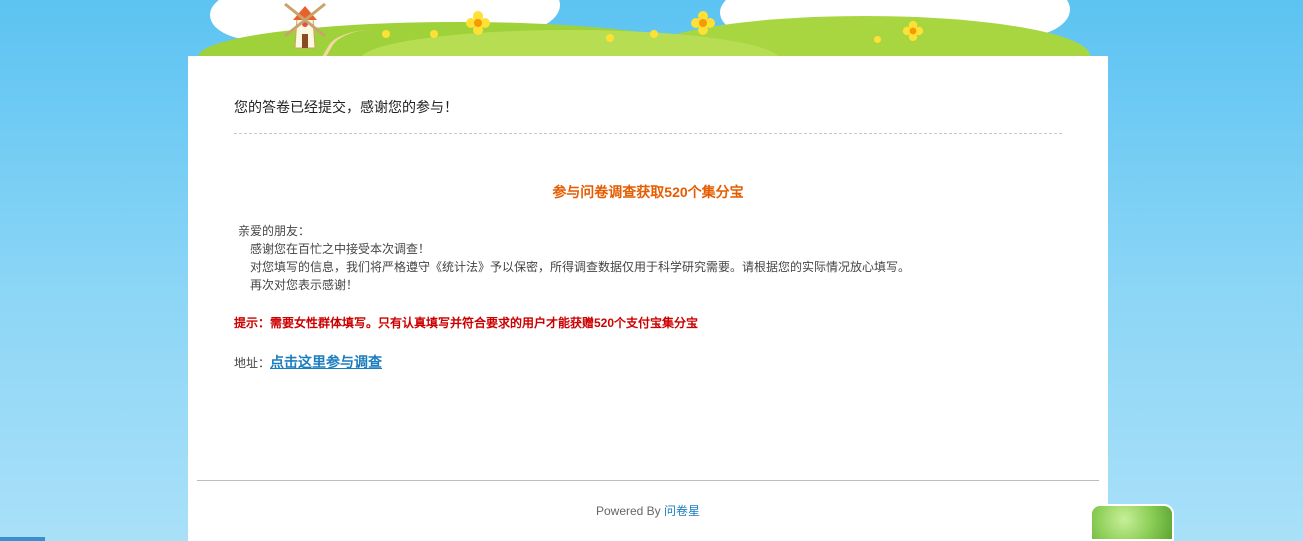 The width and height of the screenshot is (1303, 541). I want to click on dashed-divider, so click(648, 133).